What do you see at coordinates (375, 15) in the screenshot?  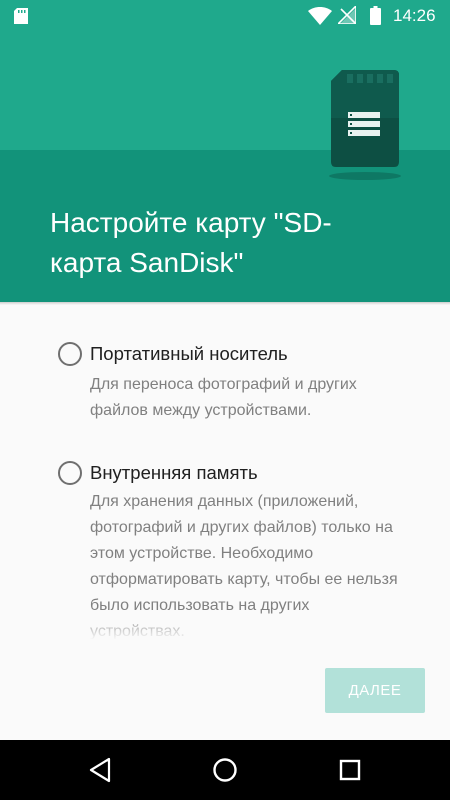 I see `battery-icon` at bounding box center [375, 15].